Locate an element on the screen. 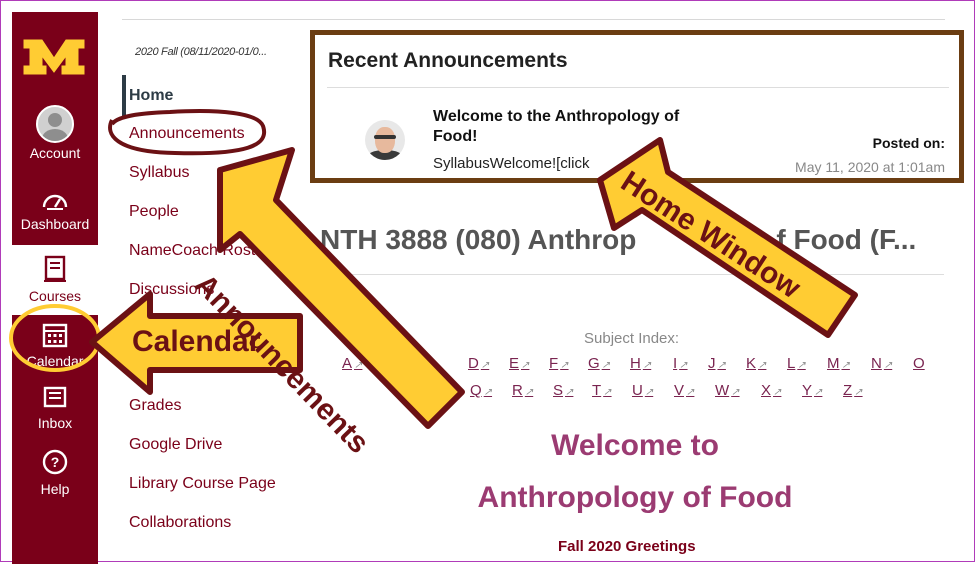  calendar-highlight-ring is located at coordinates (55, 338).